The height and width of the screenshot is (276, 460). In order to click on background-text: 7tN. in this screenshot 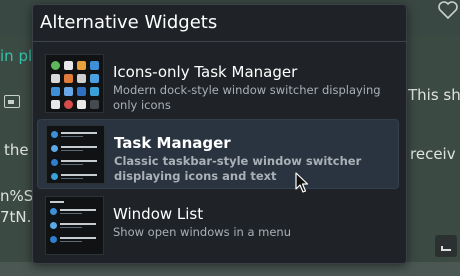, I will do `click(16, 217)`.